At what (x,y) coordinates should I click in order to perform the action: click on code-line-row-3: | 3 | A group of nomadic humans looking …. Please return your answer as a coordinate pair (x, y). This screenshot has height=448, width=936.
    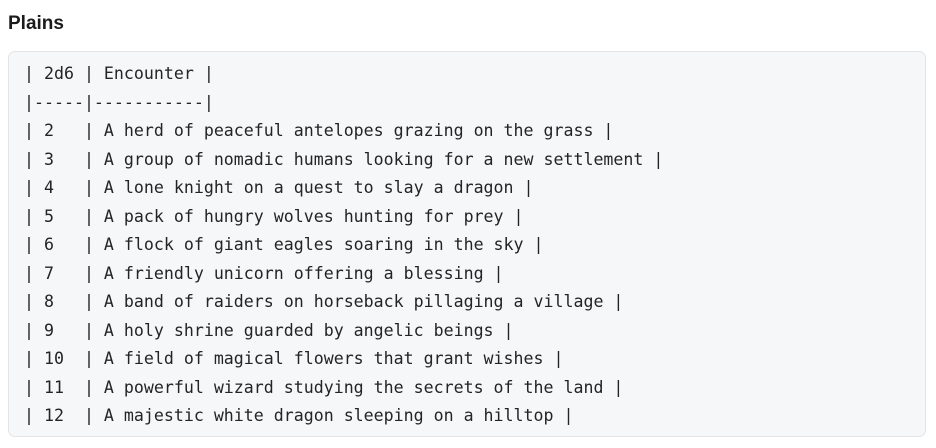
    Looking at the image, I should click on (344, 159).